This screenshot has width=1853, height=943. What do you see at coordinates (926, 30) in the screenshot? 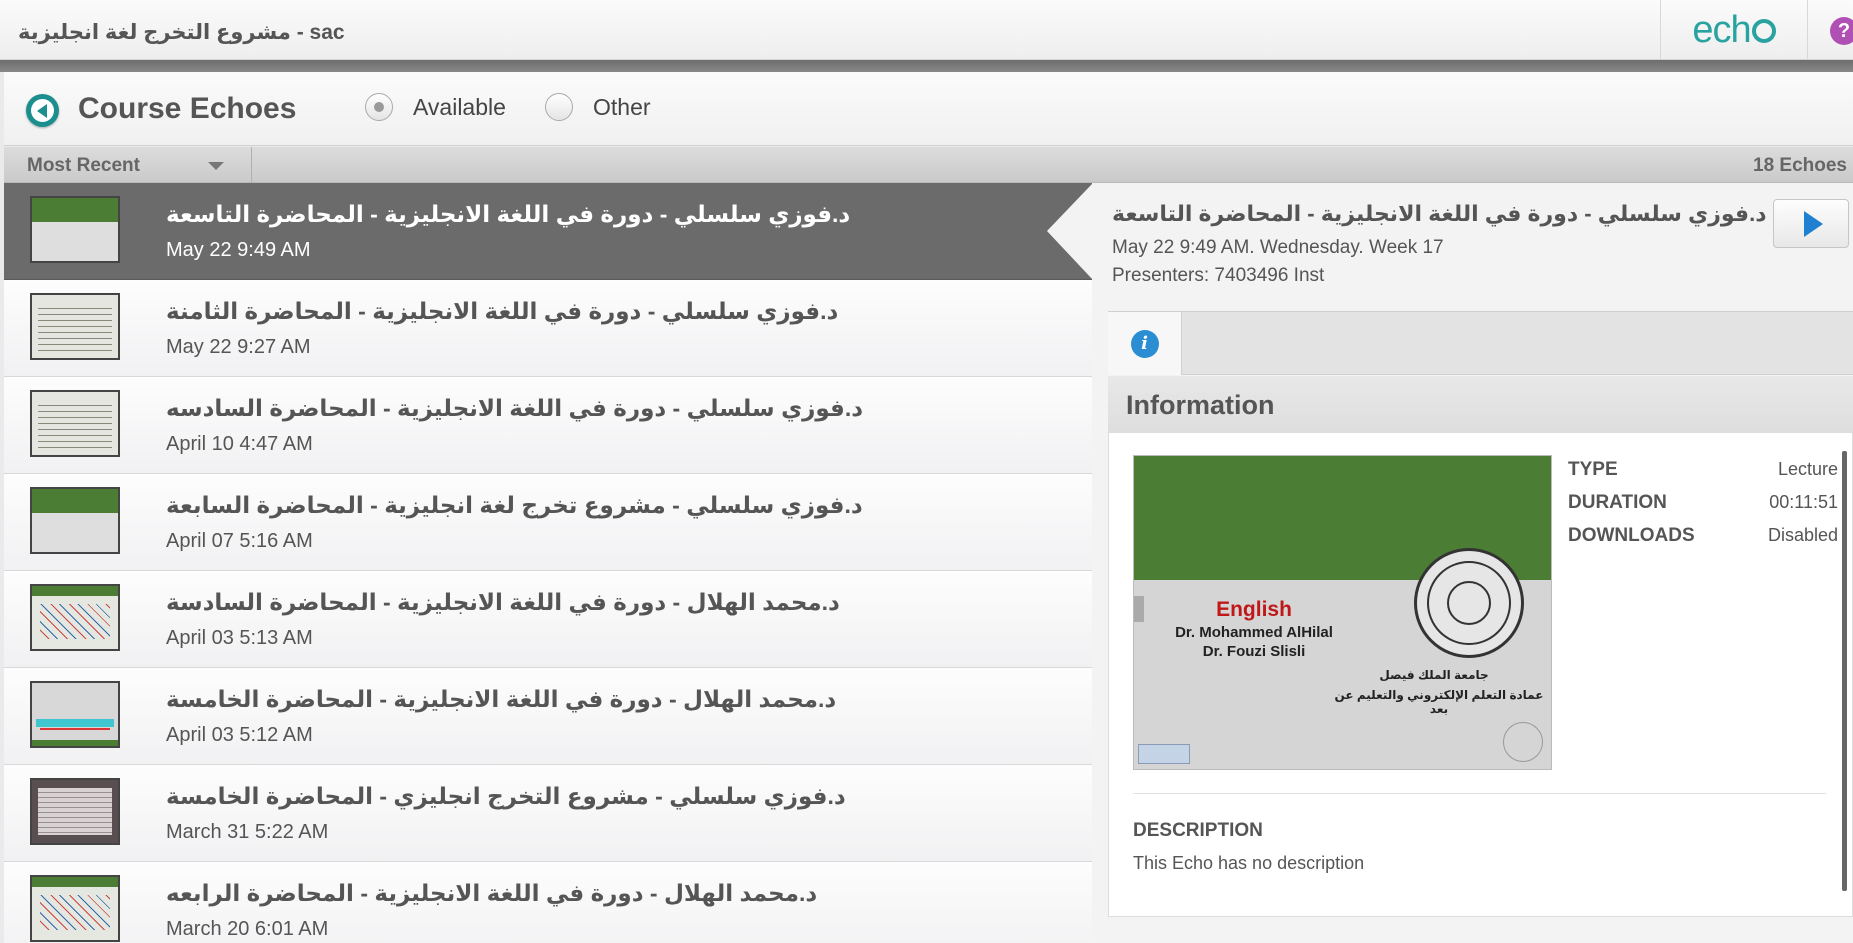
I see `top-bar: مشروع التخرج لغة انجليزية - sac ech ?` at bounding box center [926, 30].